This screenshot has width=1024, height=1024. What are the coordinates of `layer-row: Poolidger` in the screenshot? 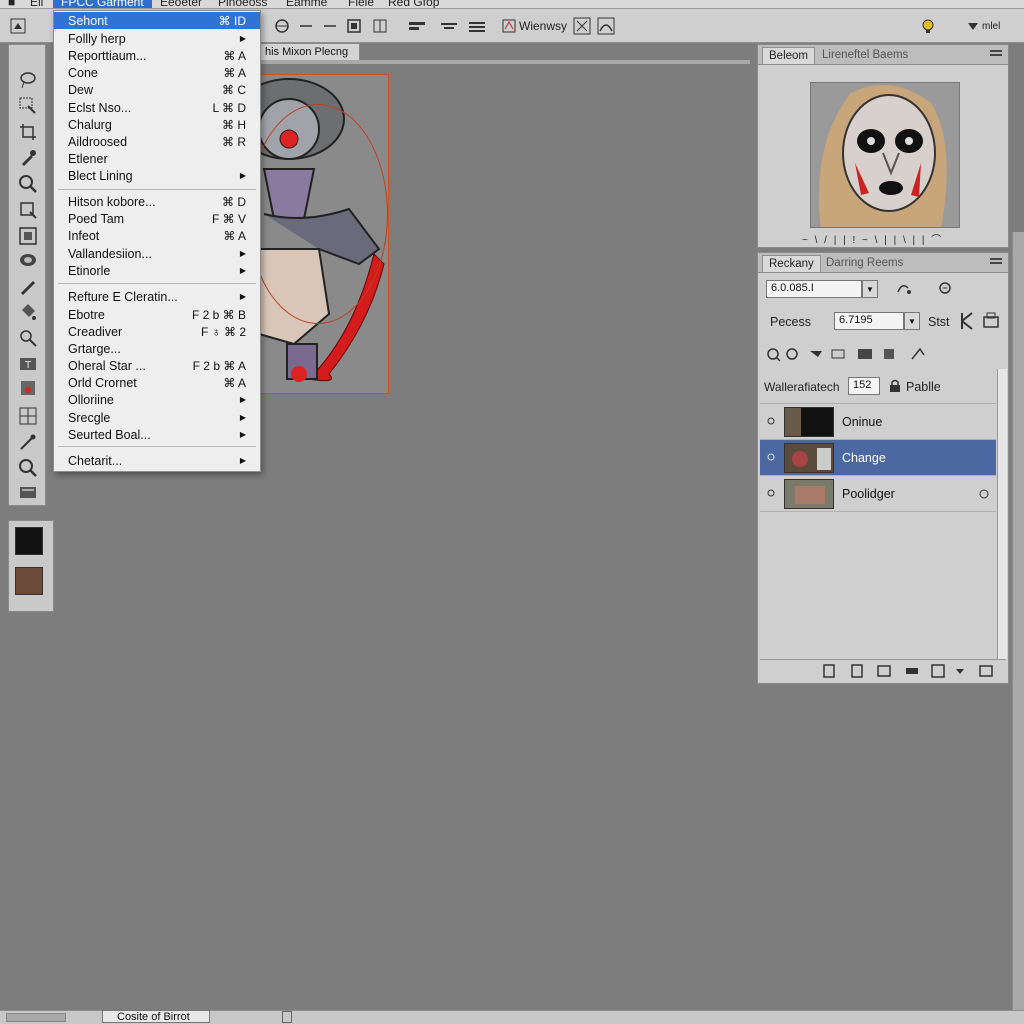 It's located at (878, 493).